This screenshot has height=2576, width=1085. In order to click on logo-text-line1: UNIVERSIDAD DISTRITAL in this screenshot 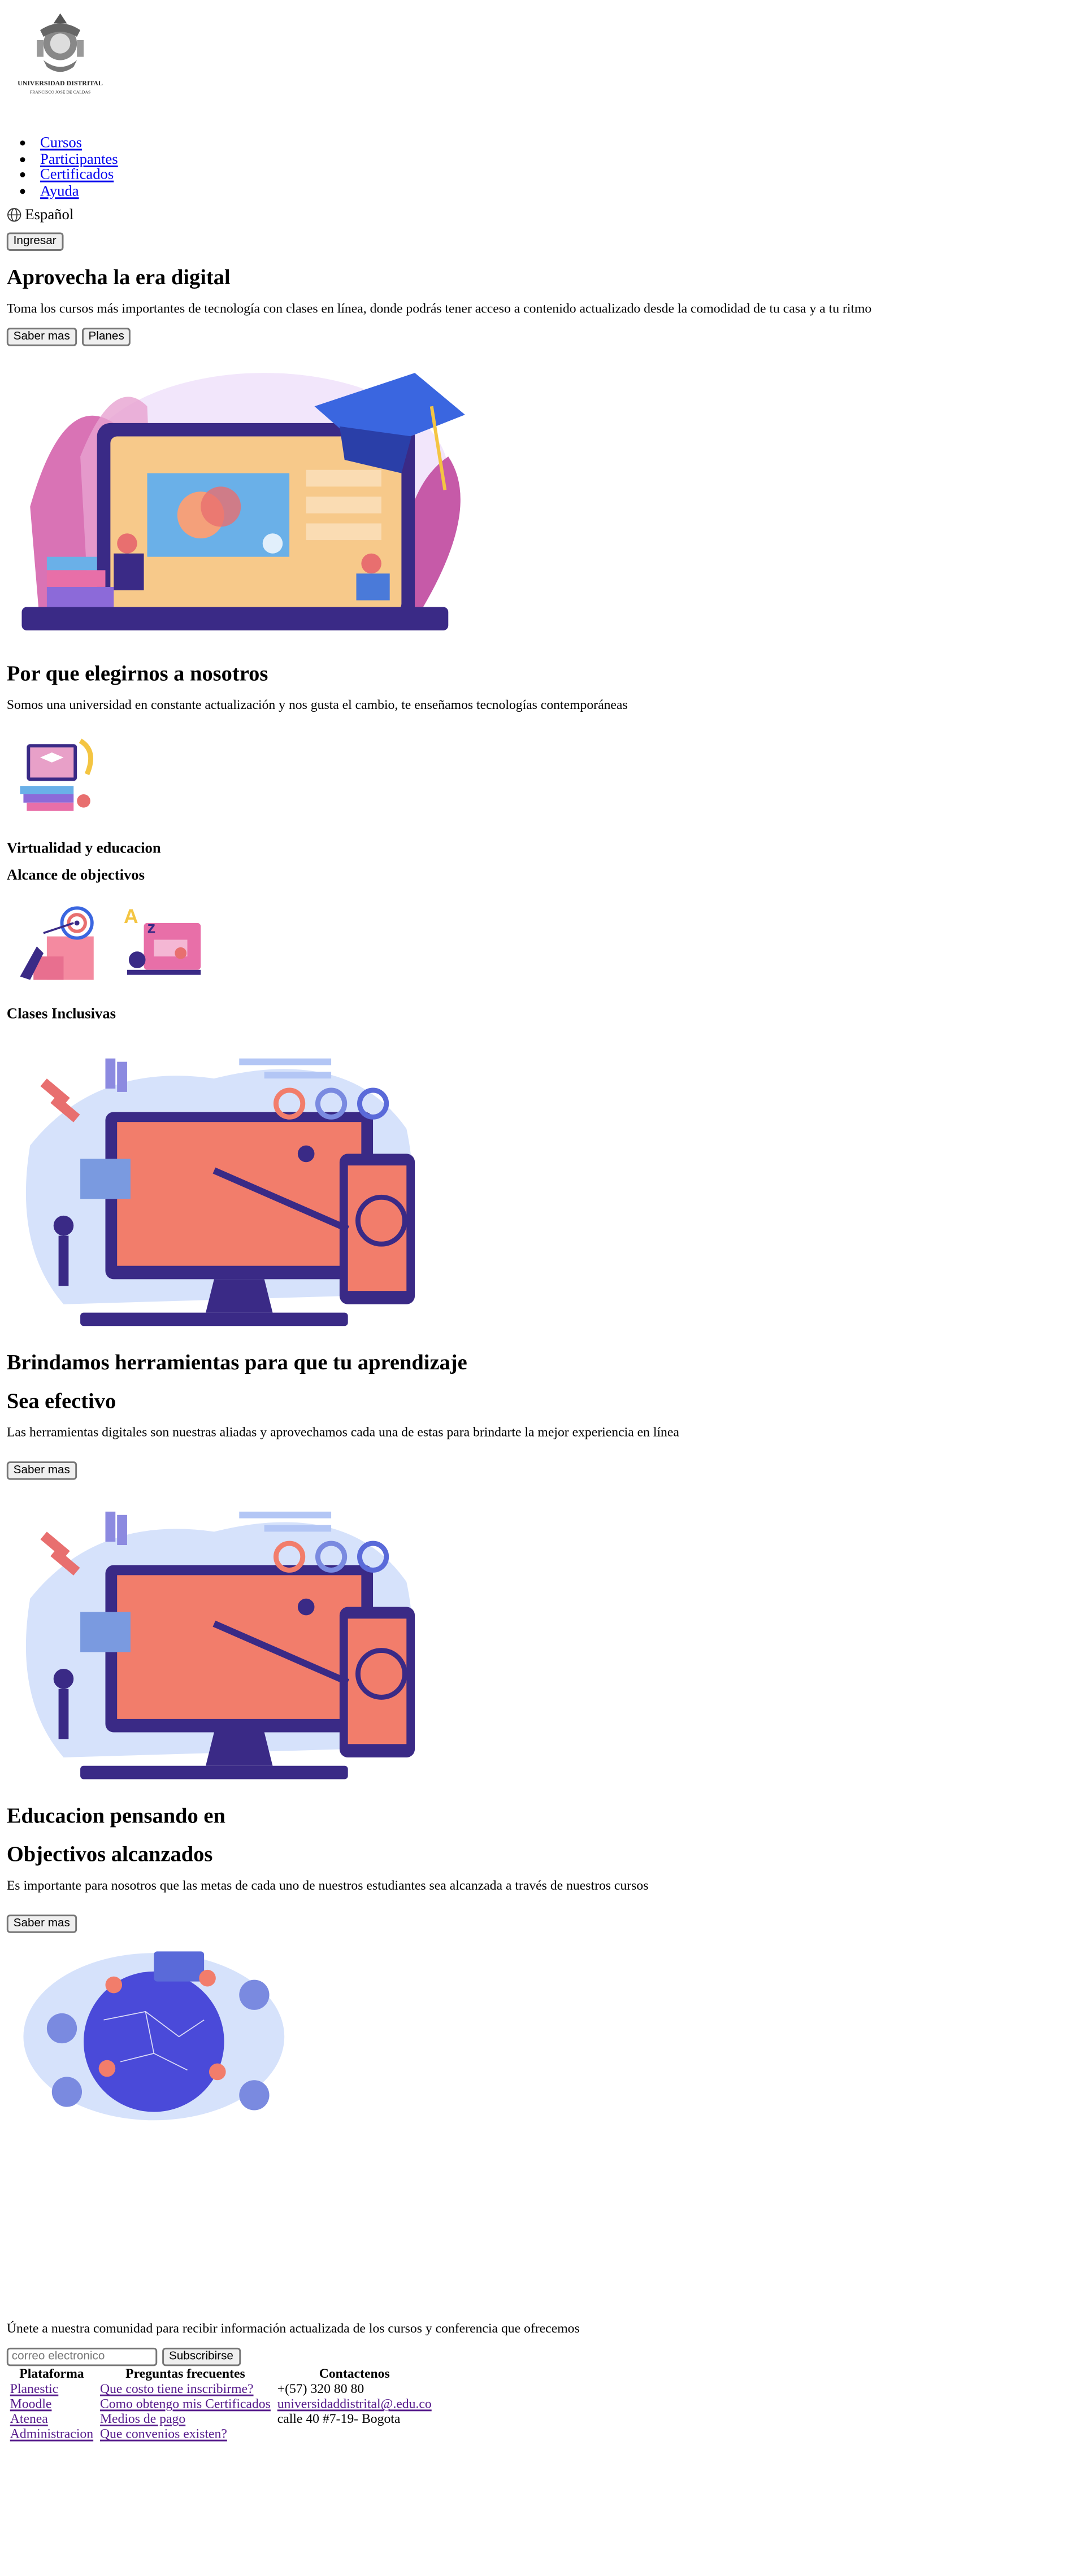, I will do `click(60, 83)`.